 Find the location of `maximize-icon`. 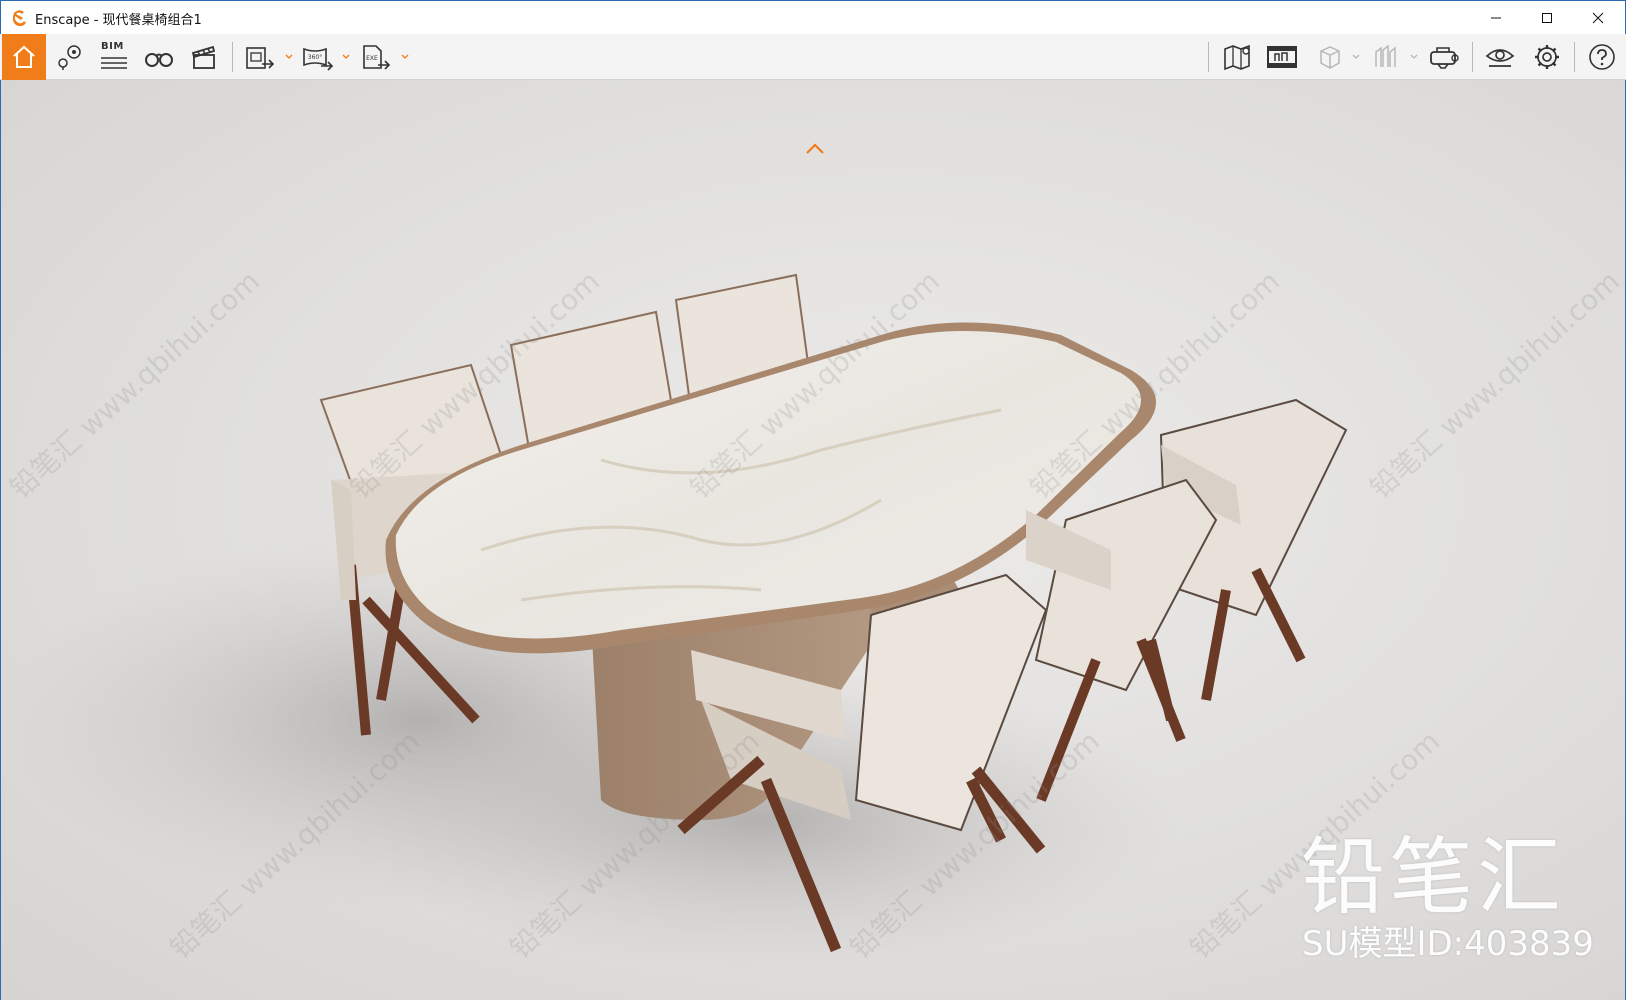

maximize-icon is located at coordinates (1547, 18).